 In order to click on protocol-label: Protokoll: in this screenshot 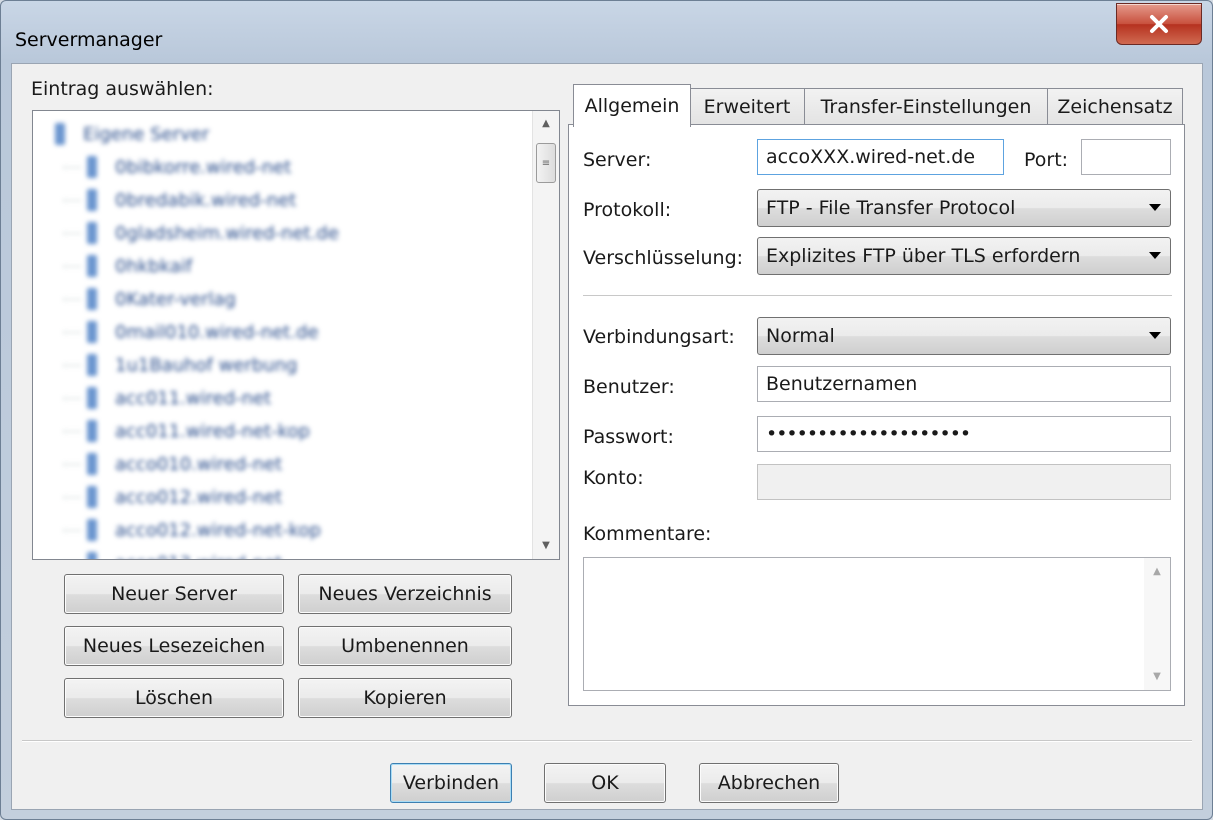, I will do `click(627, 210)`.